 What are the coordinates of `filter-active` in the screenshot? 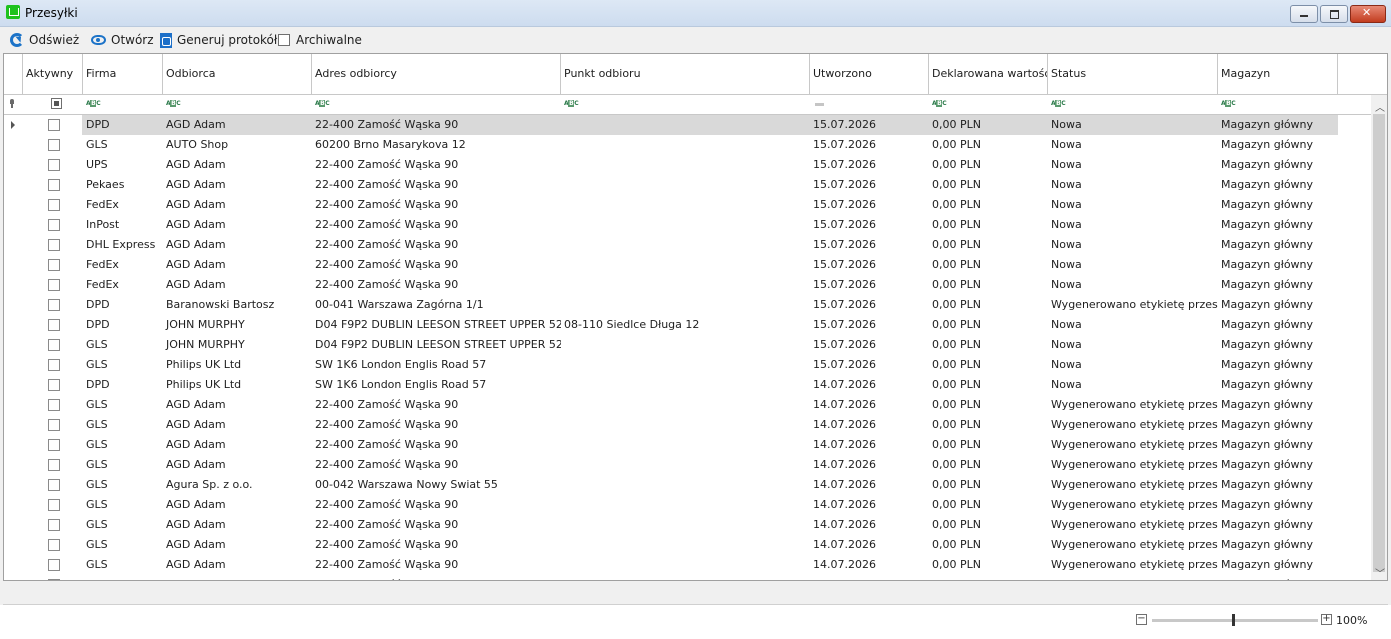 It's located at (43, 104).